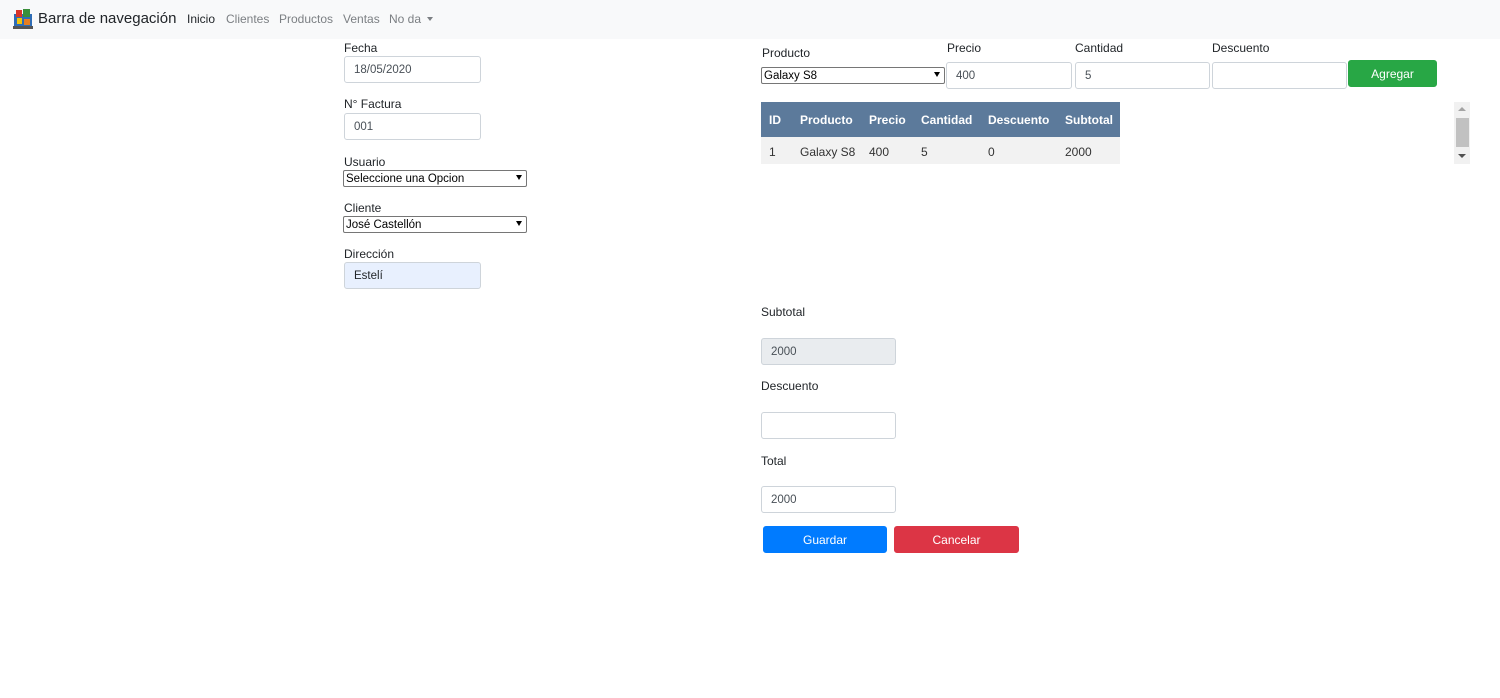 This screenshot has height=698, width=1500. I want to click on scrollbar-thumb, so click(1462, 132).